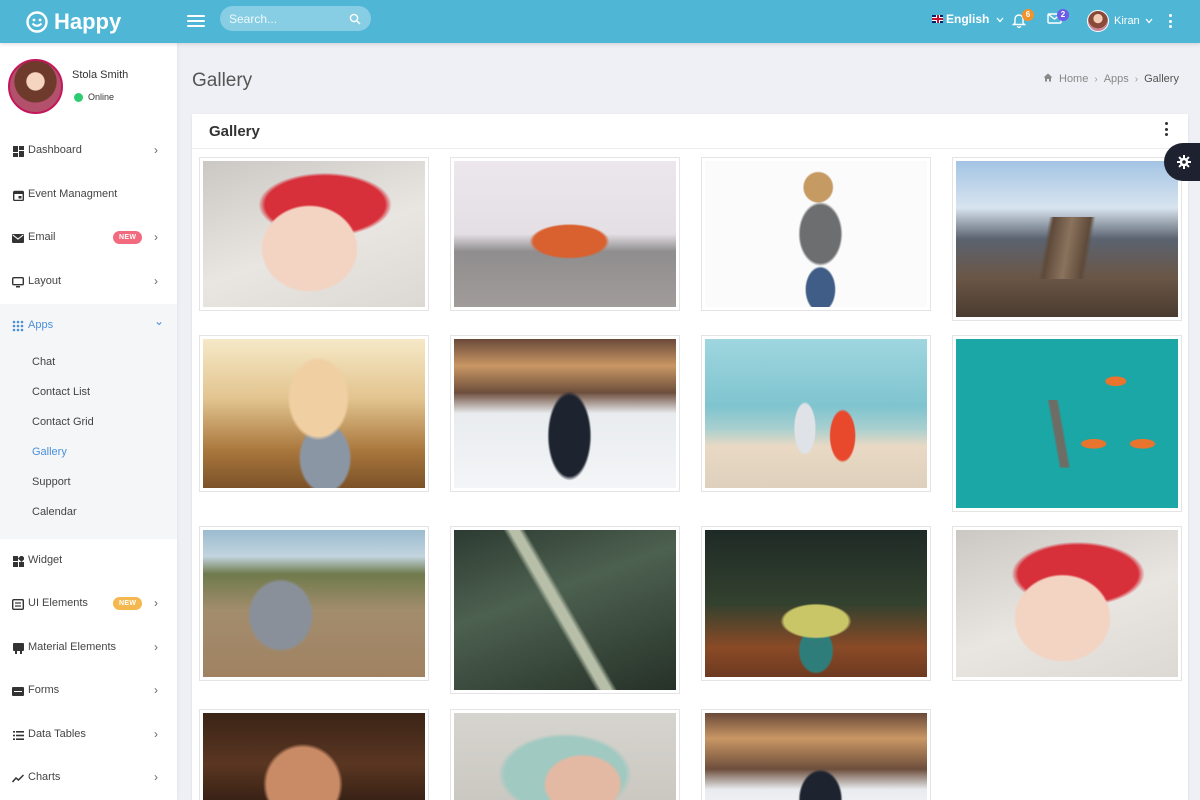 This screenshot has width=1200, height=800. I want to click on profile-status-label: Online, so click(101, 97).